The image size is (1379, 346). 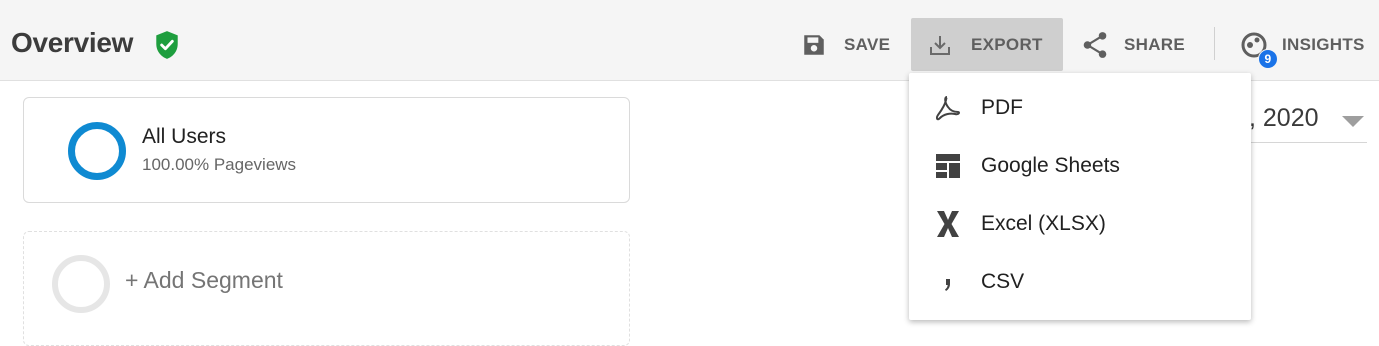 What do you see at coordinates (1043, 223) in the screenshot?
I see `menu-item-label: Excel (XLSX)` at bounding box center [1043, 223].